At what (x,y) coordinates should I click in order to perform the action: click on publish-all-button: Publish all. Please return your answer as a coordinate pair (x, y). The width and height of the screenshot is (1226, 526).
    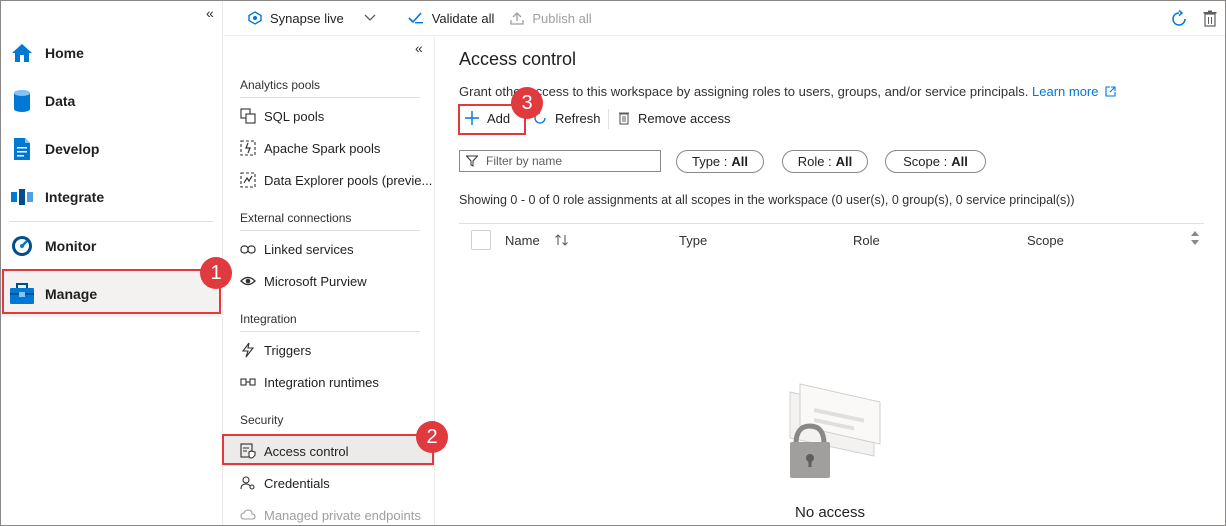
    Looking at the image, I should click on (551, 18).